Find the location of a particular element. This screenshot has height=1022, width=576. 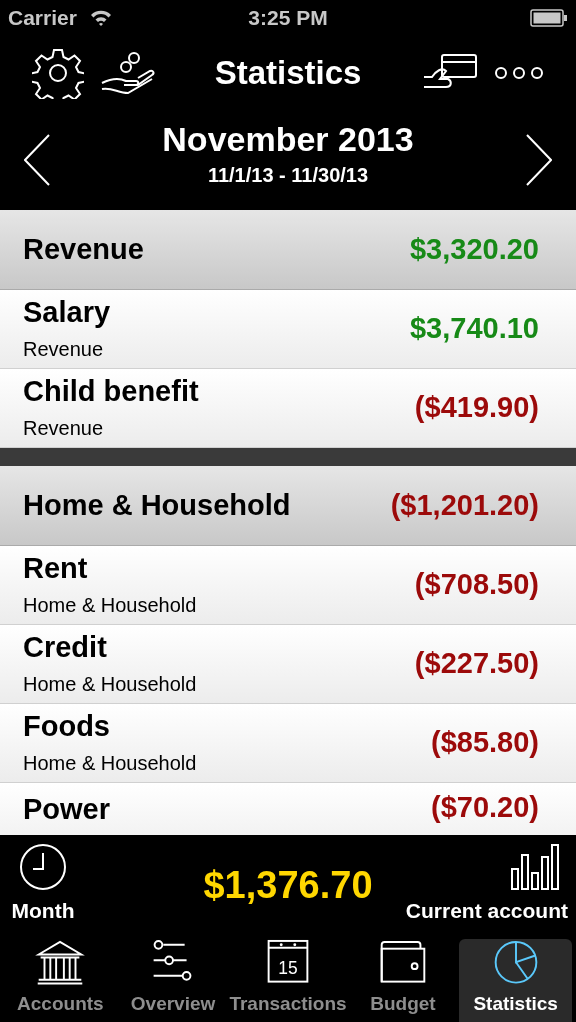

category-name: Salary is located at coordinates (67, 312).